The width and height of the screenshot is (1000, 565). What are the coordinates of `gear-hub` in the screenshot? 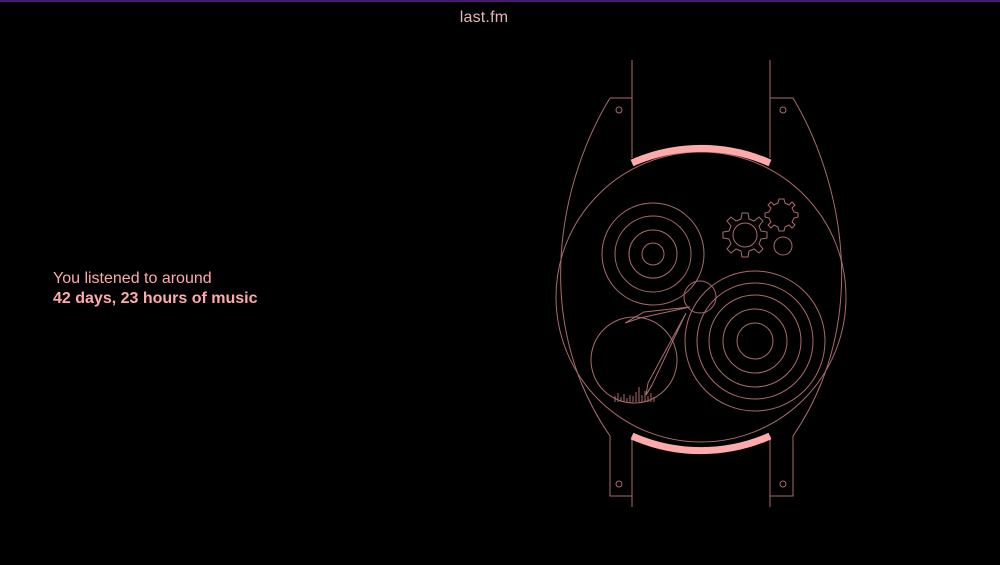 It's located at (745, 235).